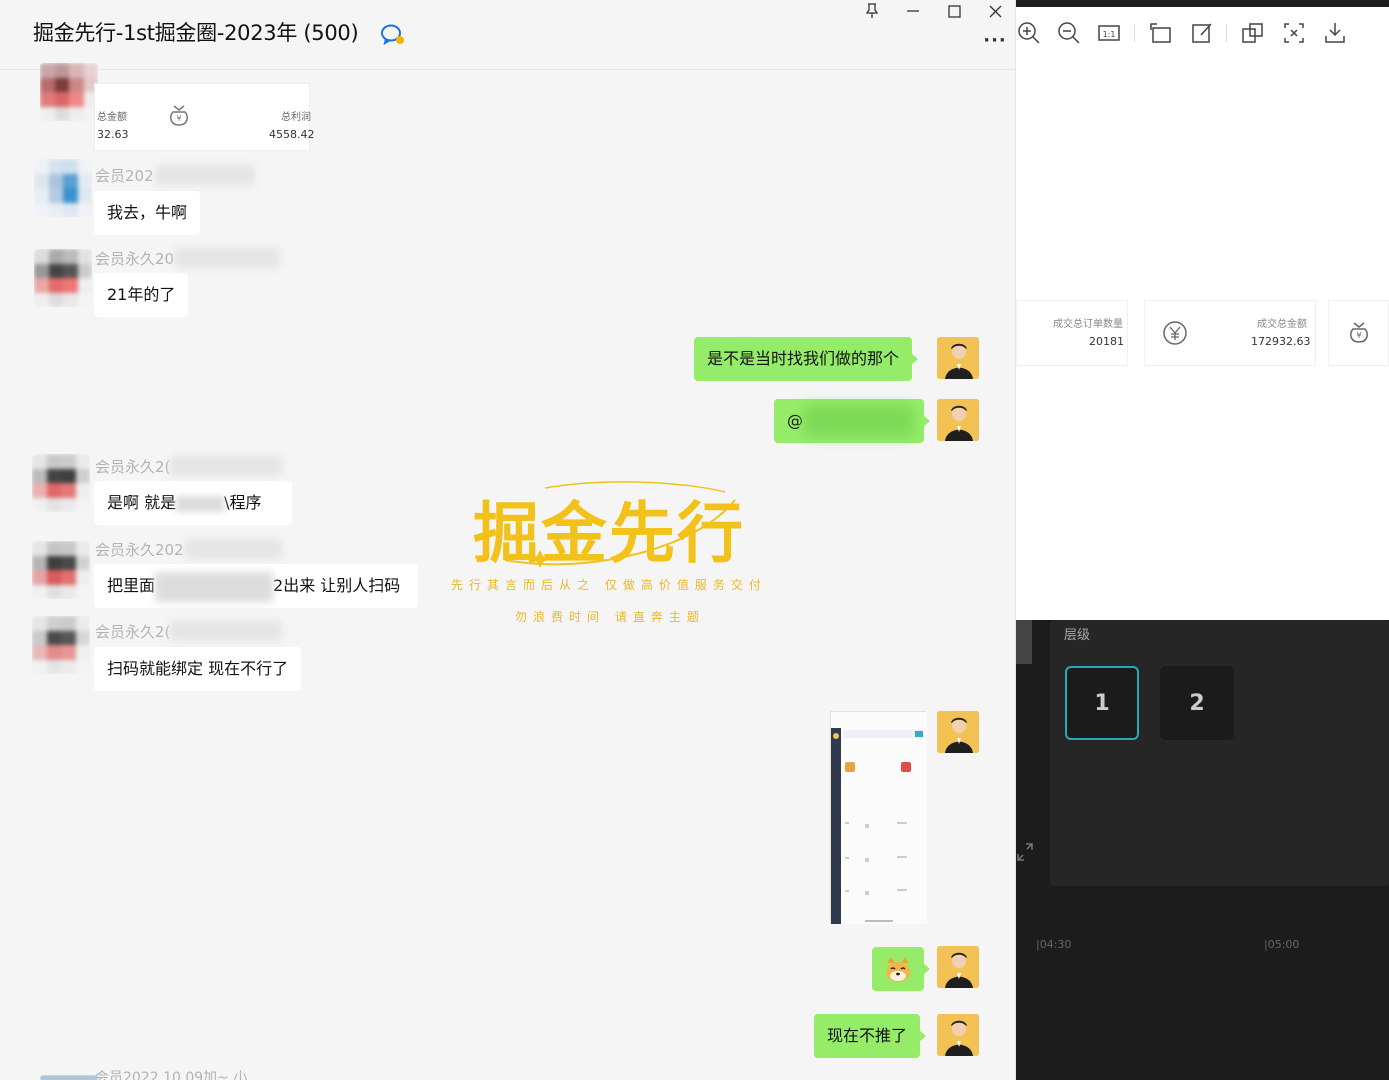 The height and width of the screenshot is (1080, 1389). Describe the element at coordinates (198, 669) in the screenshot. I see `message-bubble: 扫码就能绑定 现在不行了` at that location.